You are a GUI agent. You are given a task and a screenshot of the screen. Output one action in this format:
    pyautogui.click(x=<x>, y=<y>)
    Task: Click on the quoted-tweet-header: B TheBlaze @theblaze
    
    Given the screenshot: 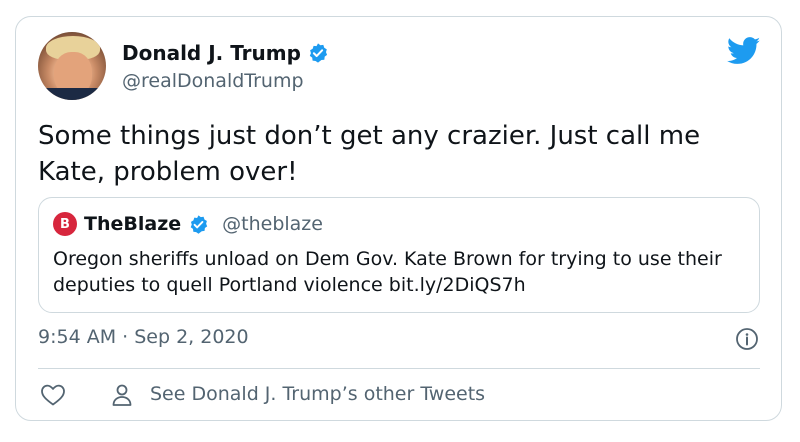 What is the action you would take?
    pyautogui.click(x=188, y=224)
    